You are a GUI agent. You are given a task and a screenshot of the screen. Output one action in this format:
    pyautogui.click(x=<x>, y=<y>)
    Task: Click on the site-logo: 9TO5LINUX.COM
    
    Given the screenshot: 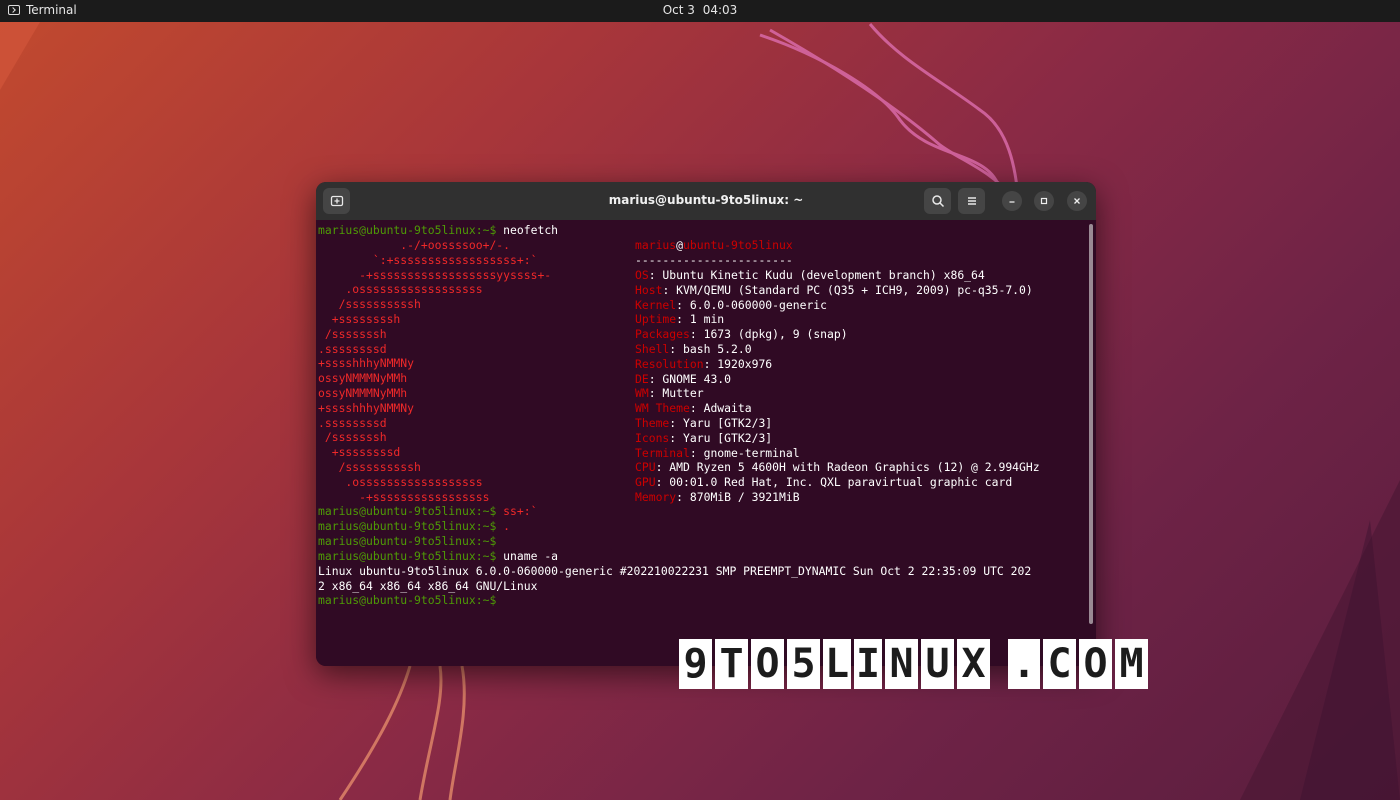 What is the action you would take?
    pyautogui.click(x=913, y=664)
    